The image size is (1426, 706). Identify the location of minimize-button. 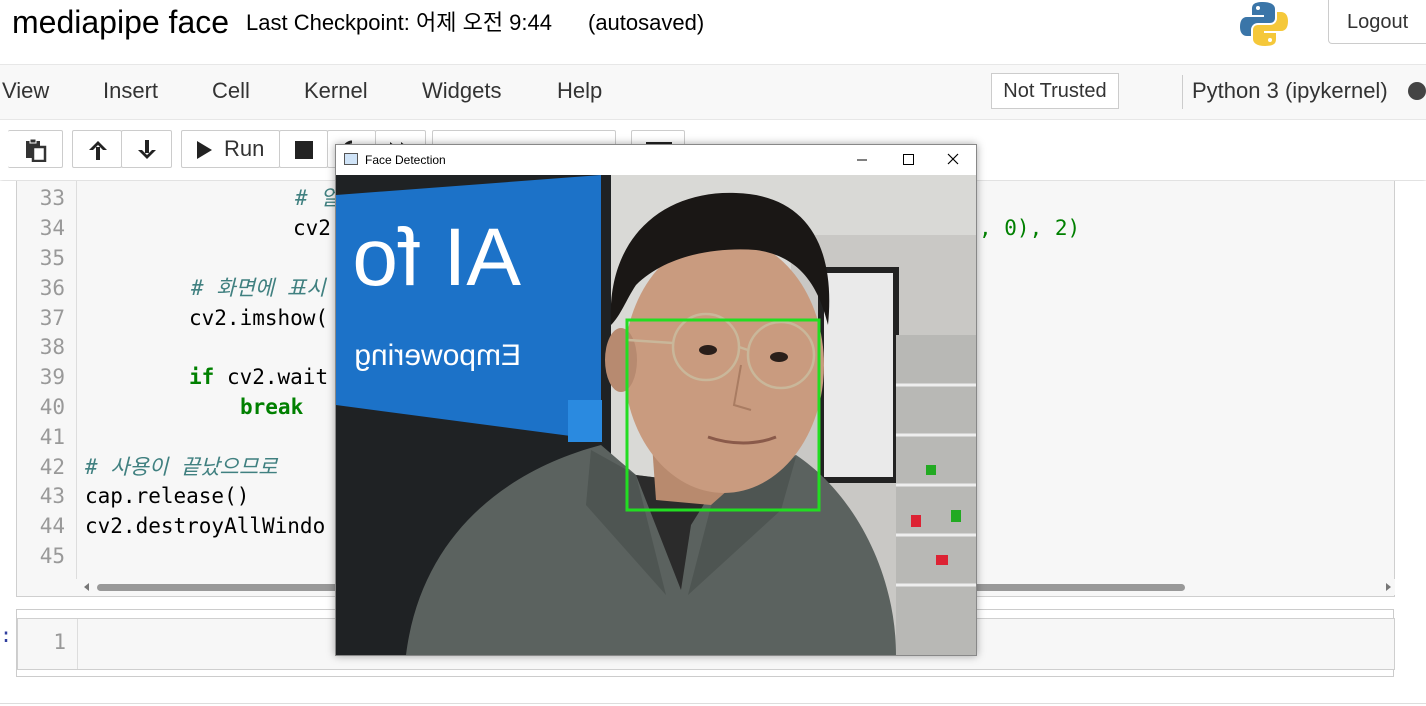
(862, 160).